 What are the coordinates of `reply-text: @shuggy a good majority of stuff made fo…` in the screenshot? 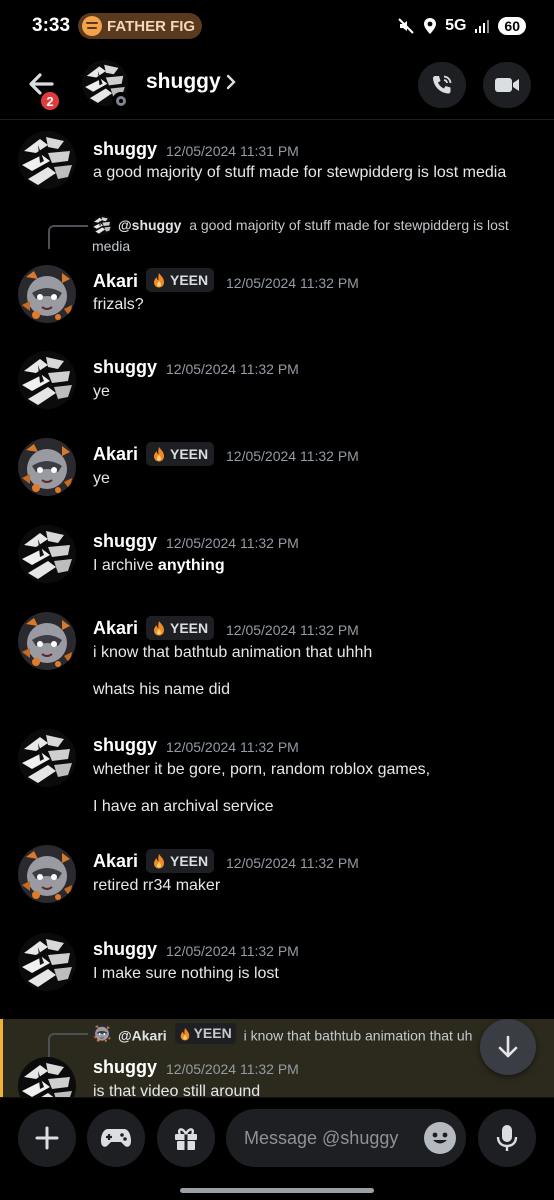 It's located at (312, 236).